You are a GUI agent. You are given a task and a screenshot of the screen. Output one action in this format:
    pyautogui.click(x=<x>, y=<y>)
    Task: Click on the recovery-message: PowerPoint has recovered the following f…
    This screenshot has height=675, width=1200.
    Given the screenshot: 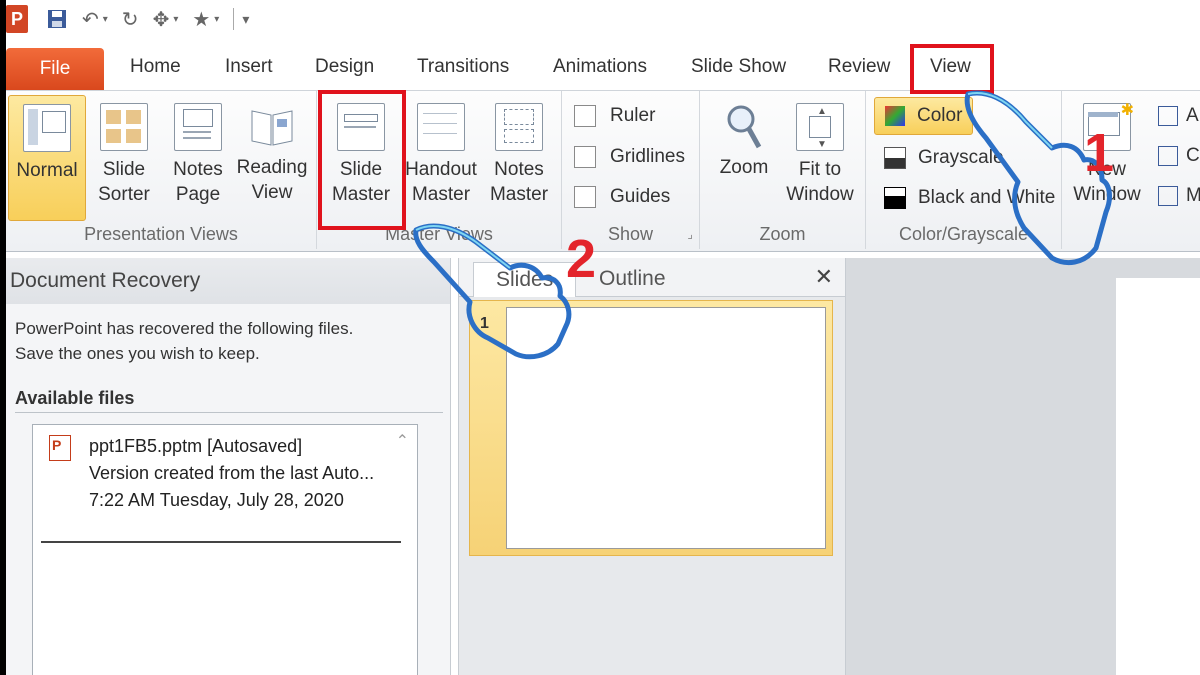 What is the action you would take?
    pyautogui.click(x=228, y=335)
    